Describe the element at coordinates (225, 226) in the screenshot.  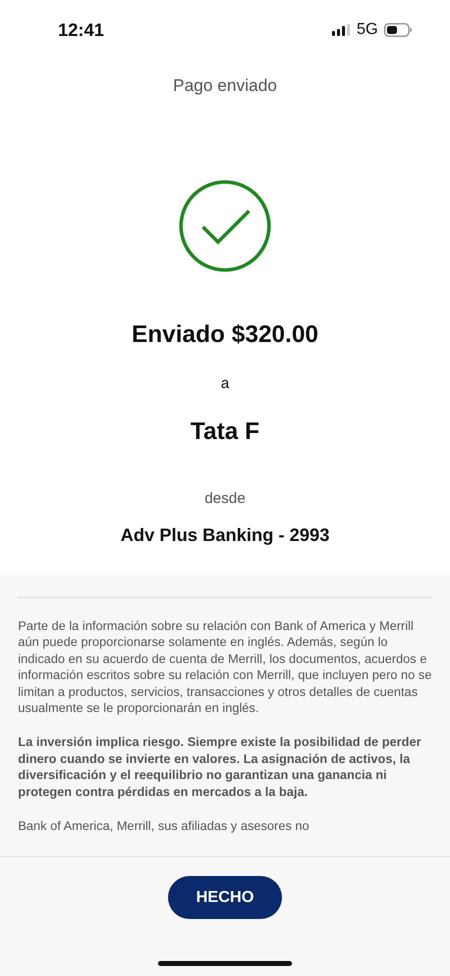
I see `checkmark-icon` at that location.